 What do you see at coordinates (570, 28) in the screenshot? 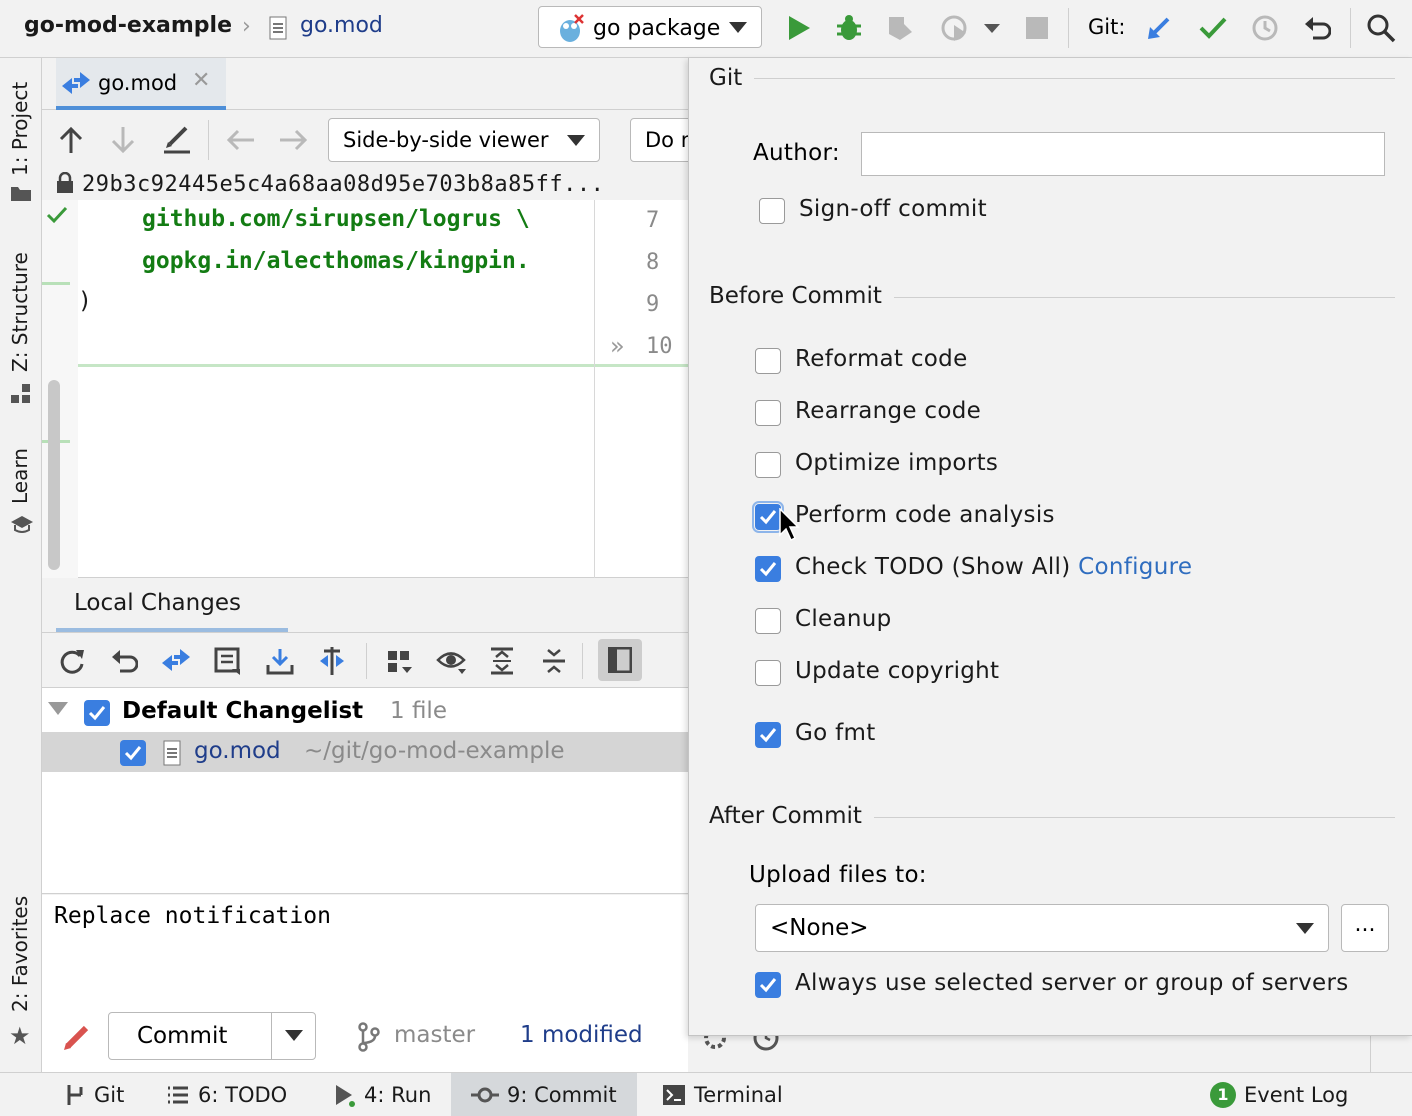
I see `gopher-icon` at bounding box center [570, 28].